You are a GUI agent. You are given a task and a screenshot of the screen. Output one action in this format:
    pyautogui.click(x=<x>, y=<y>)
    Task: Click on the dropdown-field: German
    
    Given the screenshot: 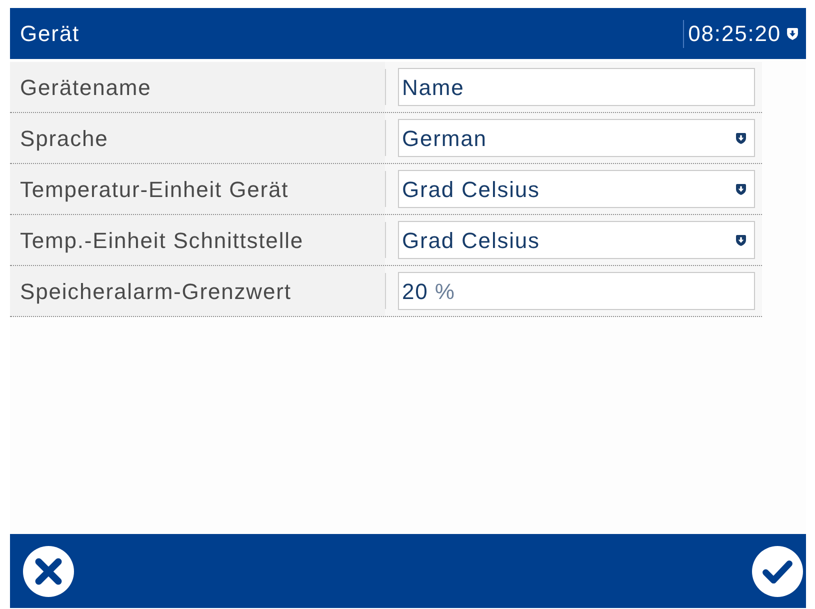 What is the action you would take?
    pyautogui.click(x=576, y=138)
    